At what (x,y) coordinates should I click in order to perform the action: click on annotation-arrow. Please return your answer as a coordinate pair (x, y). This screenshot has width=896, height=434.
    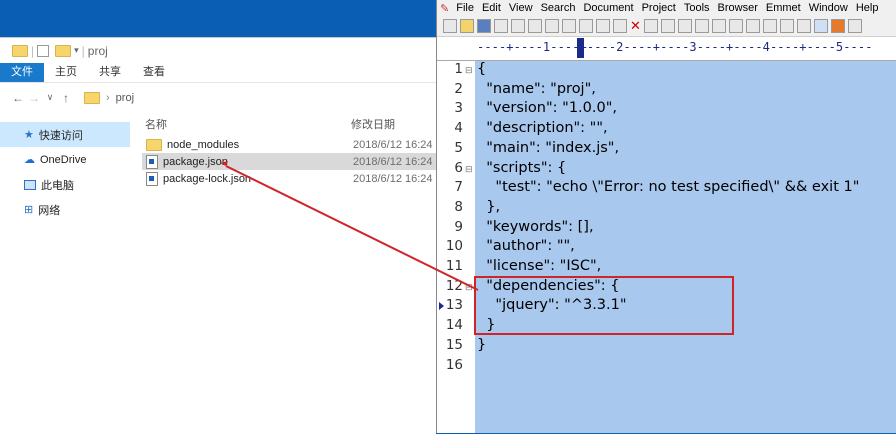
    Looking at the image, I should click on (349, 226).